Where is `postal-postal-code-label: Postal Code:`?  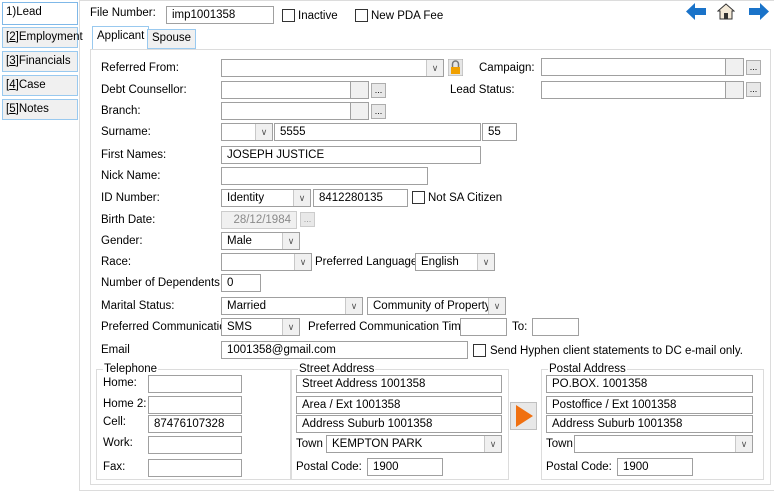
postal-postal-code-label: Postal Code: is located at coordinates (579, 467).